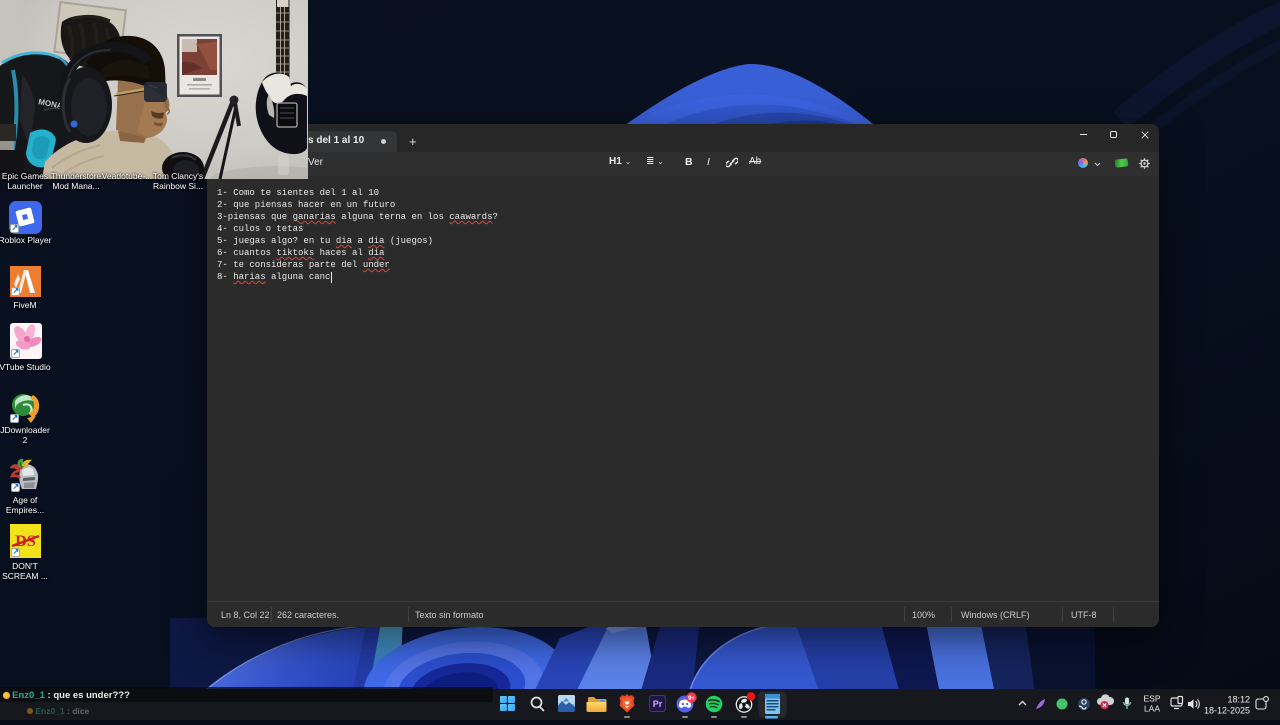 The height and width of the screenshot is (725, 1280). I want to click on svg-text: LAA, so click(1152, 709).